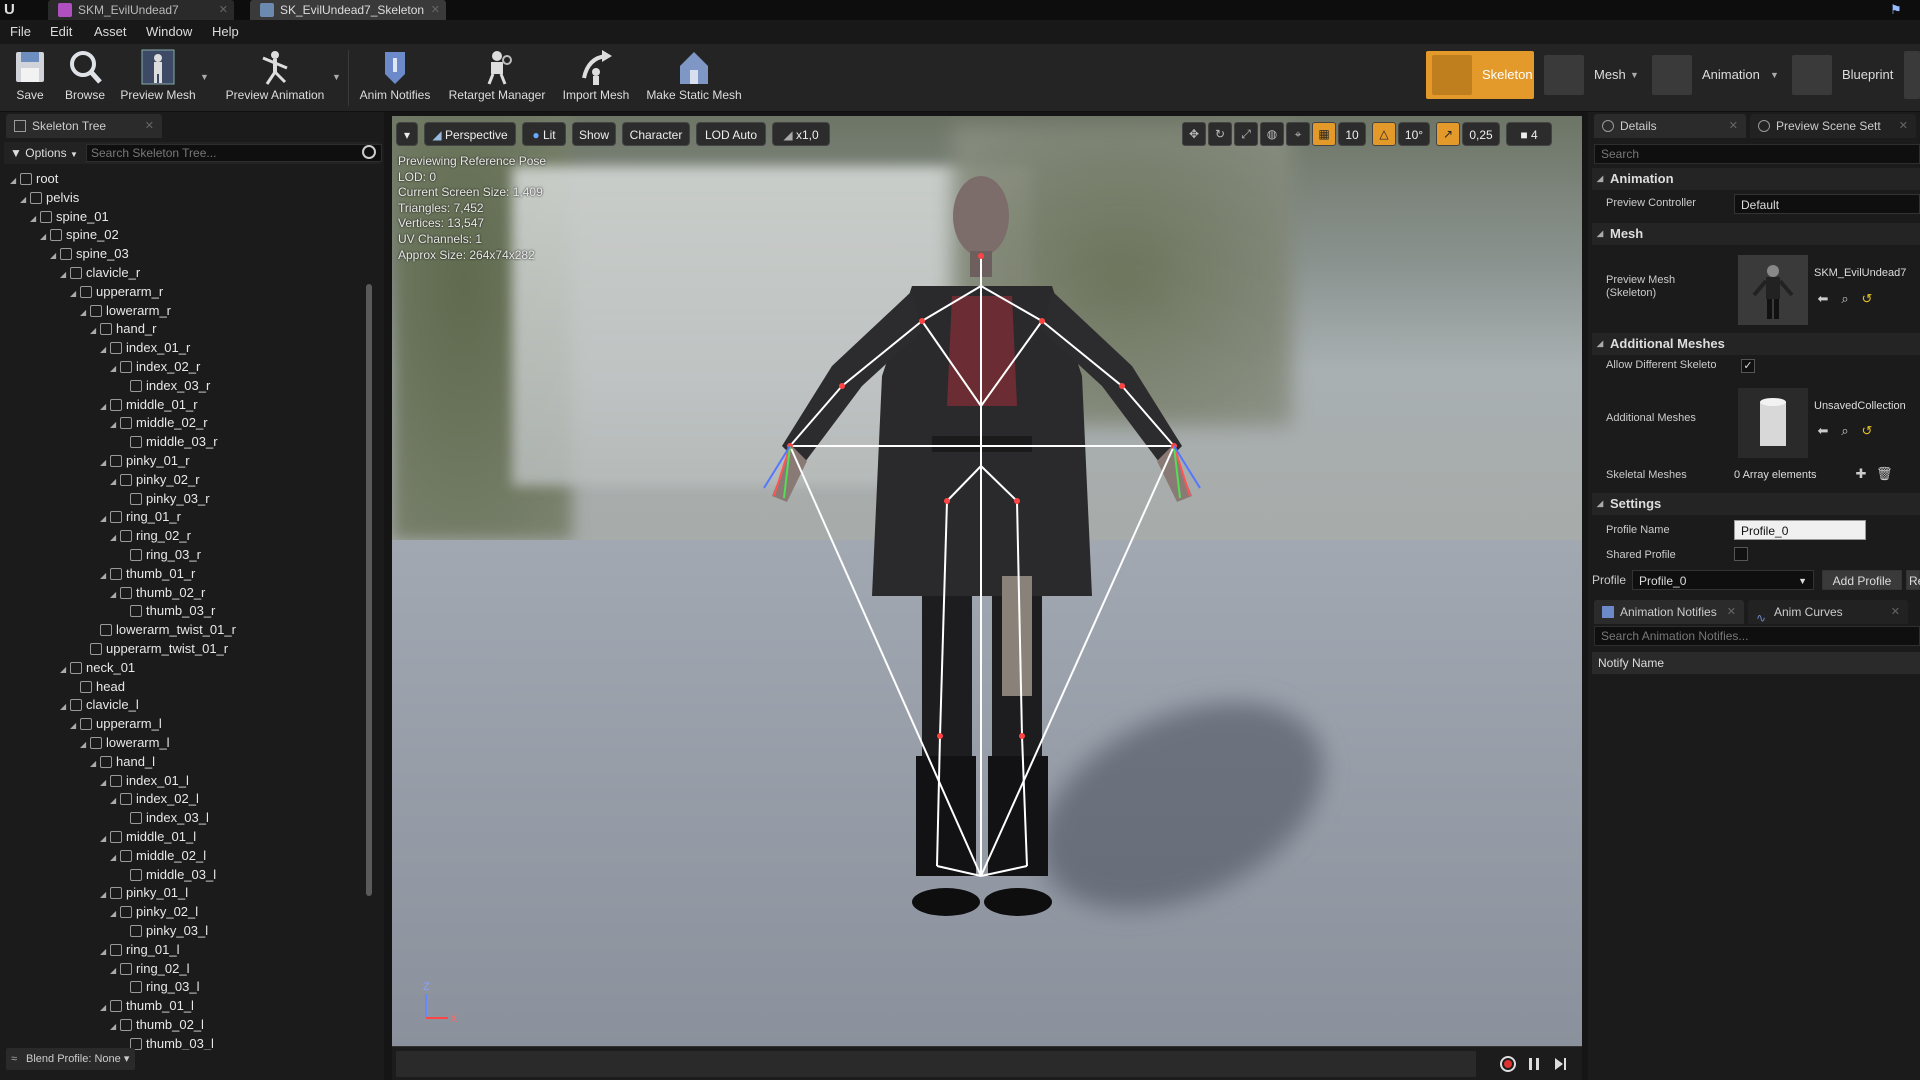  Describe the element at coordinates (155, 367) in the screenshot. I see `bone-row: ◢ index_02_r` at that location.